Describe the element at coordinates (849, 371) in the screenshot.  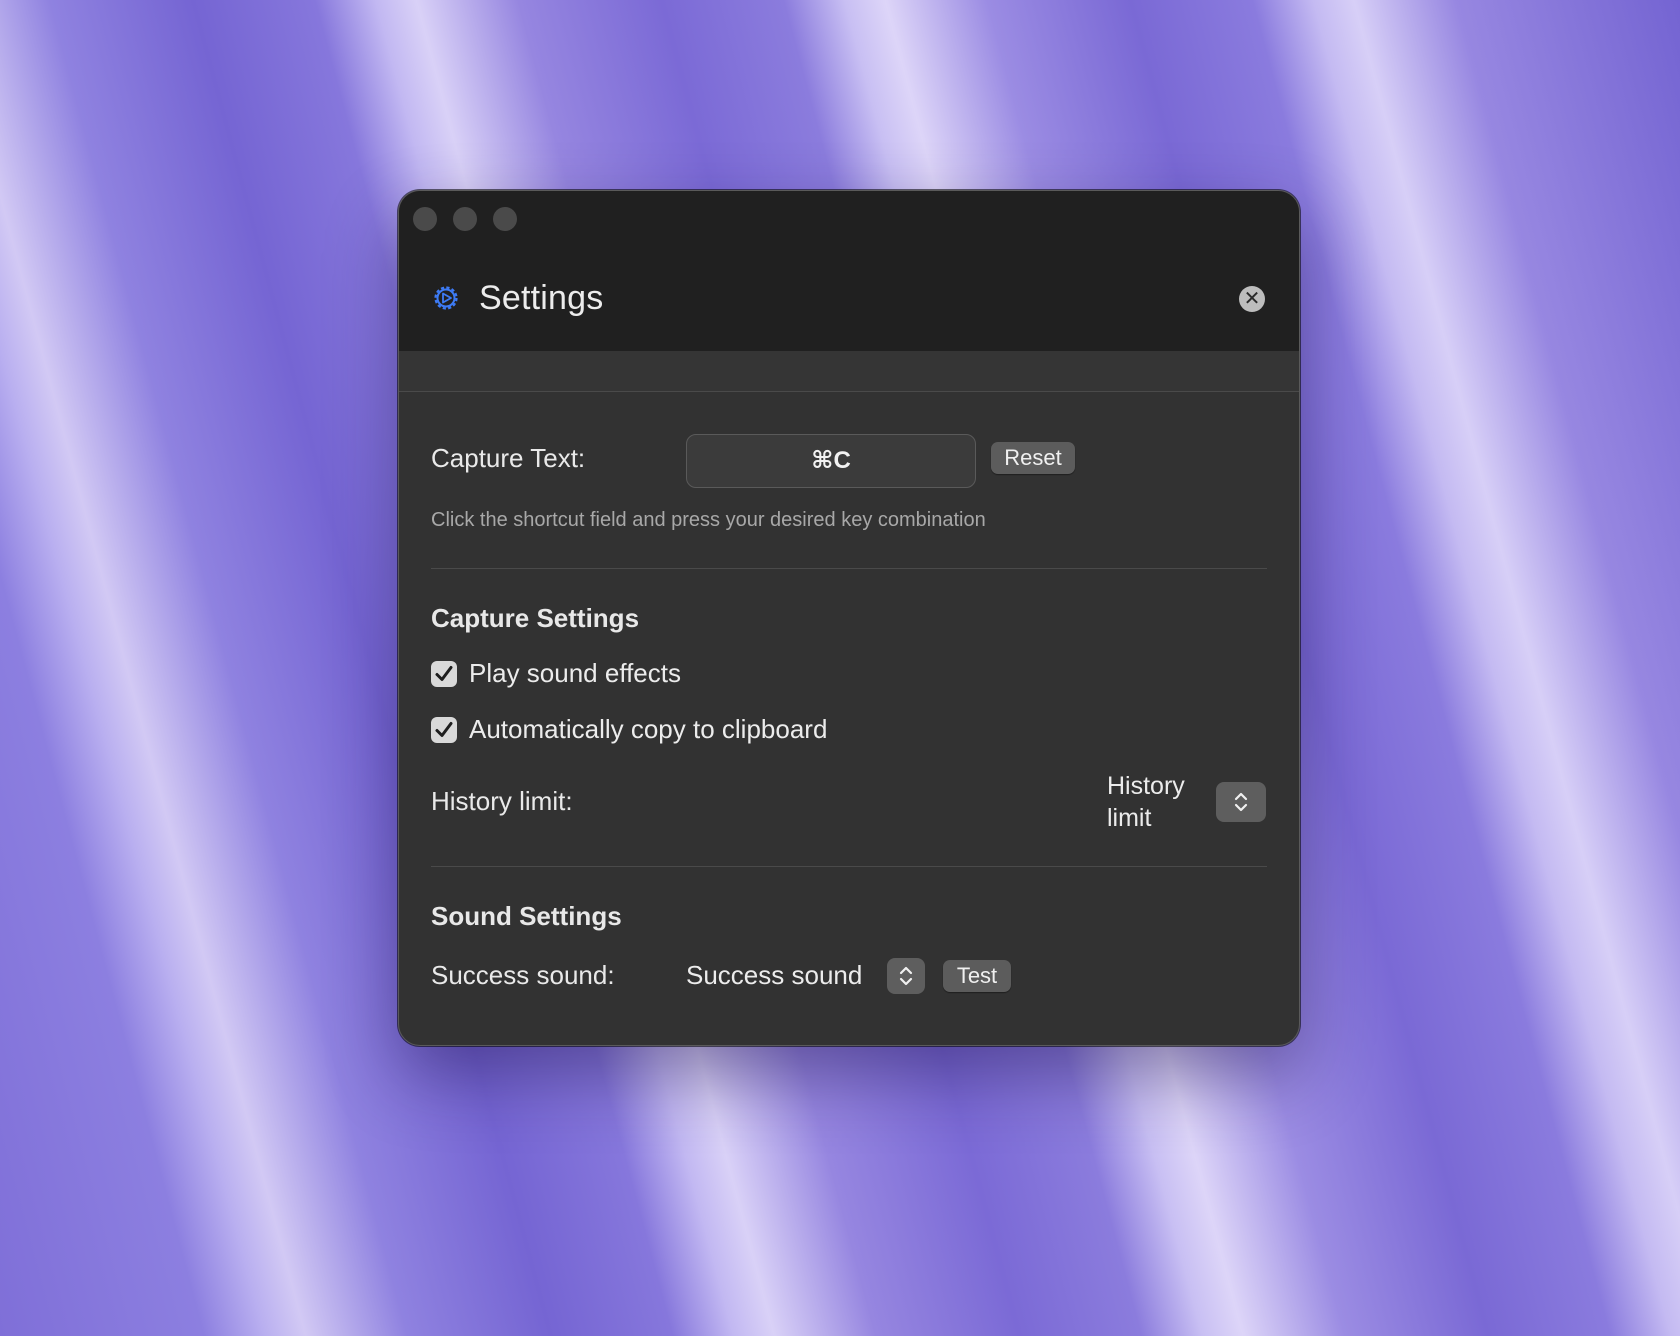
I see `toolbar-strip` at that location.